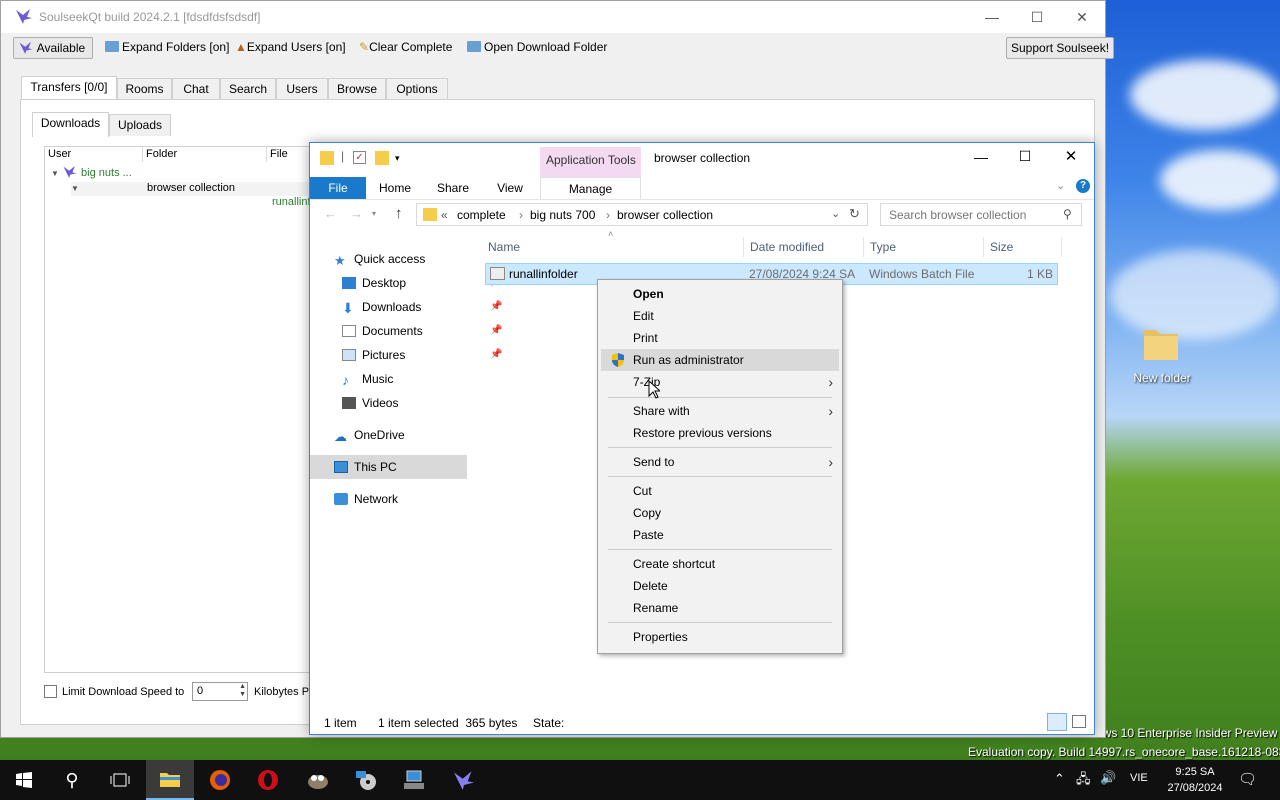  Describe the element at coordinates (422, 283) in the screenshot. I see `nav-desktop: Desktop📌` at that location.